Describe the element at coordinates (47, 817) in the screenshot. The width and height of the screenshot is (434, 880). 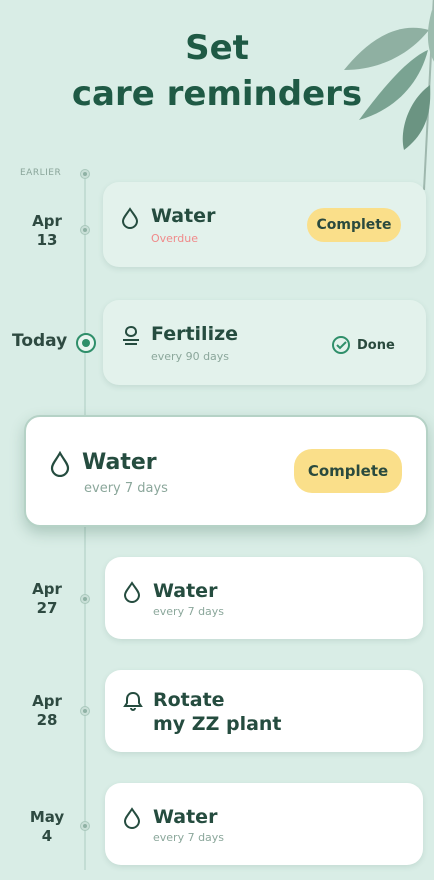
I see `date-month: May` at that location.